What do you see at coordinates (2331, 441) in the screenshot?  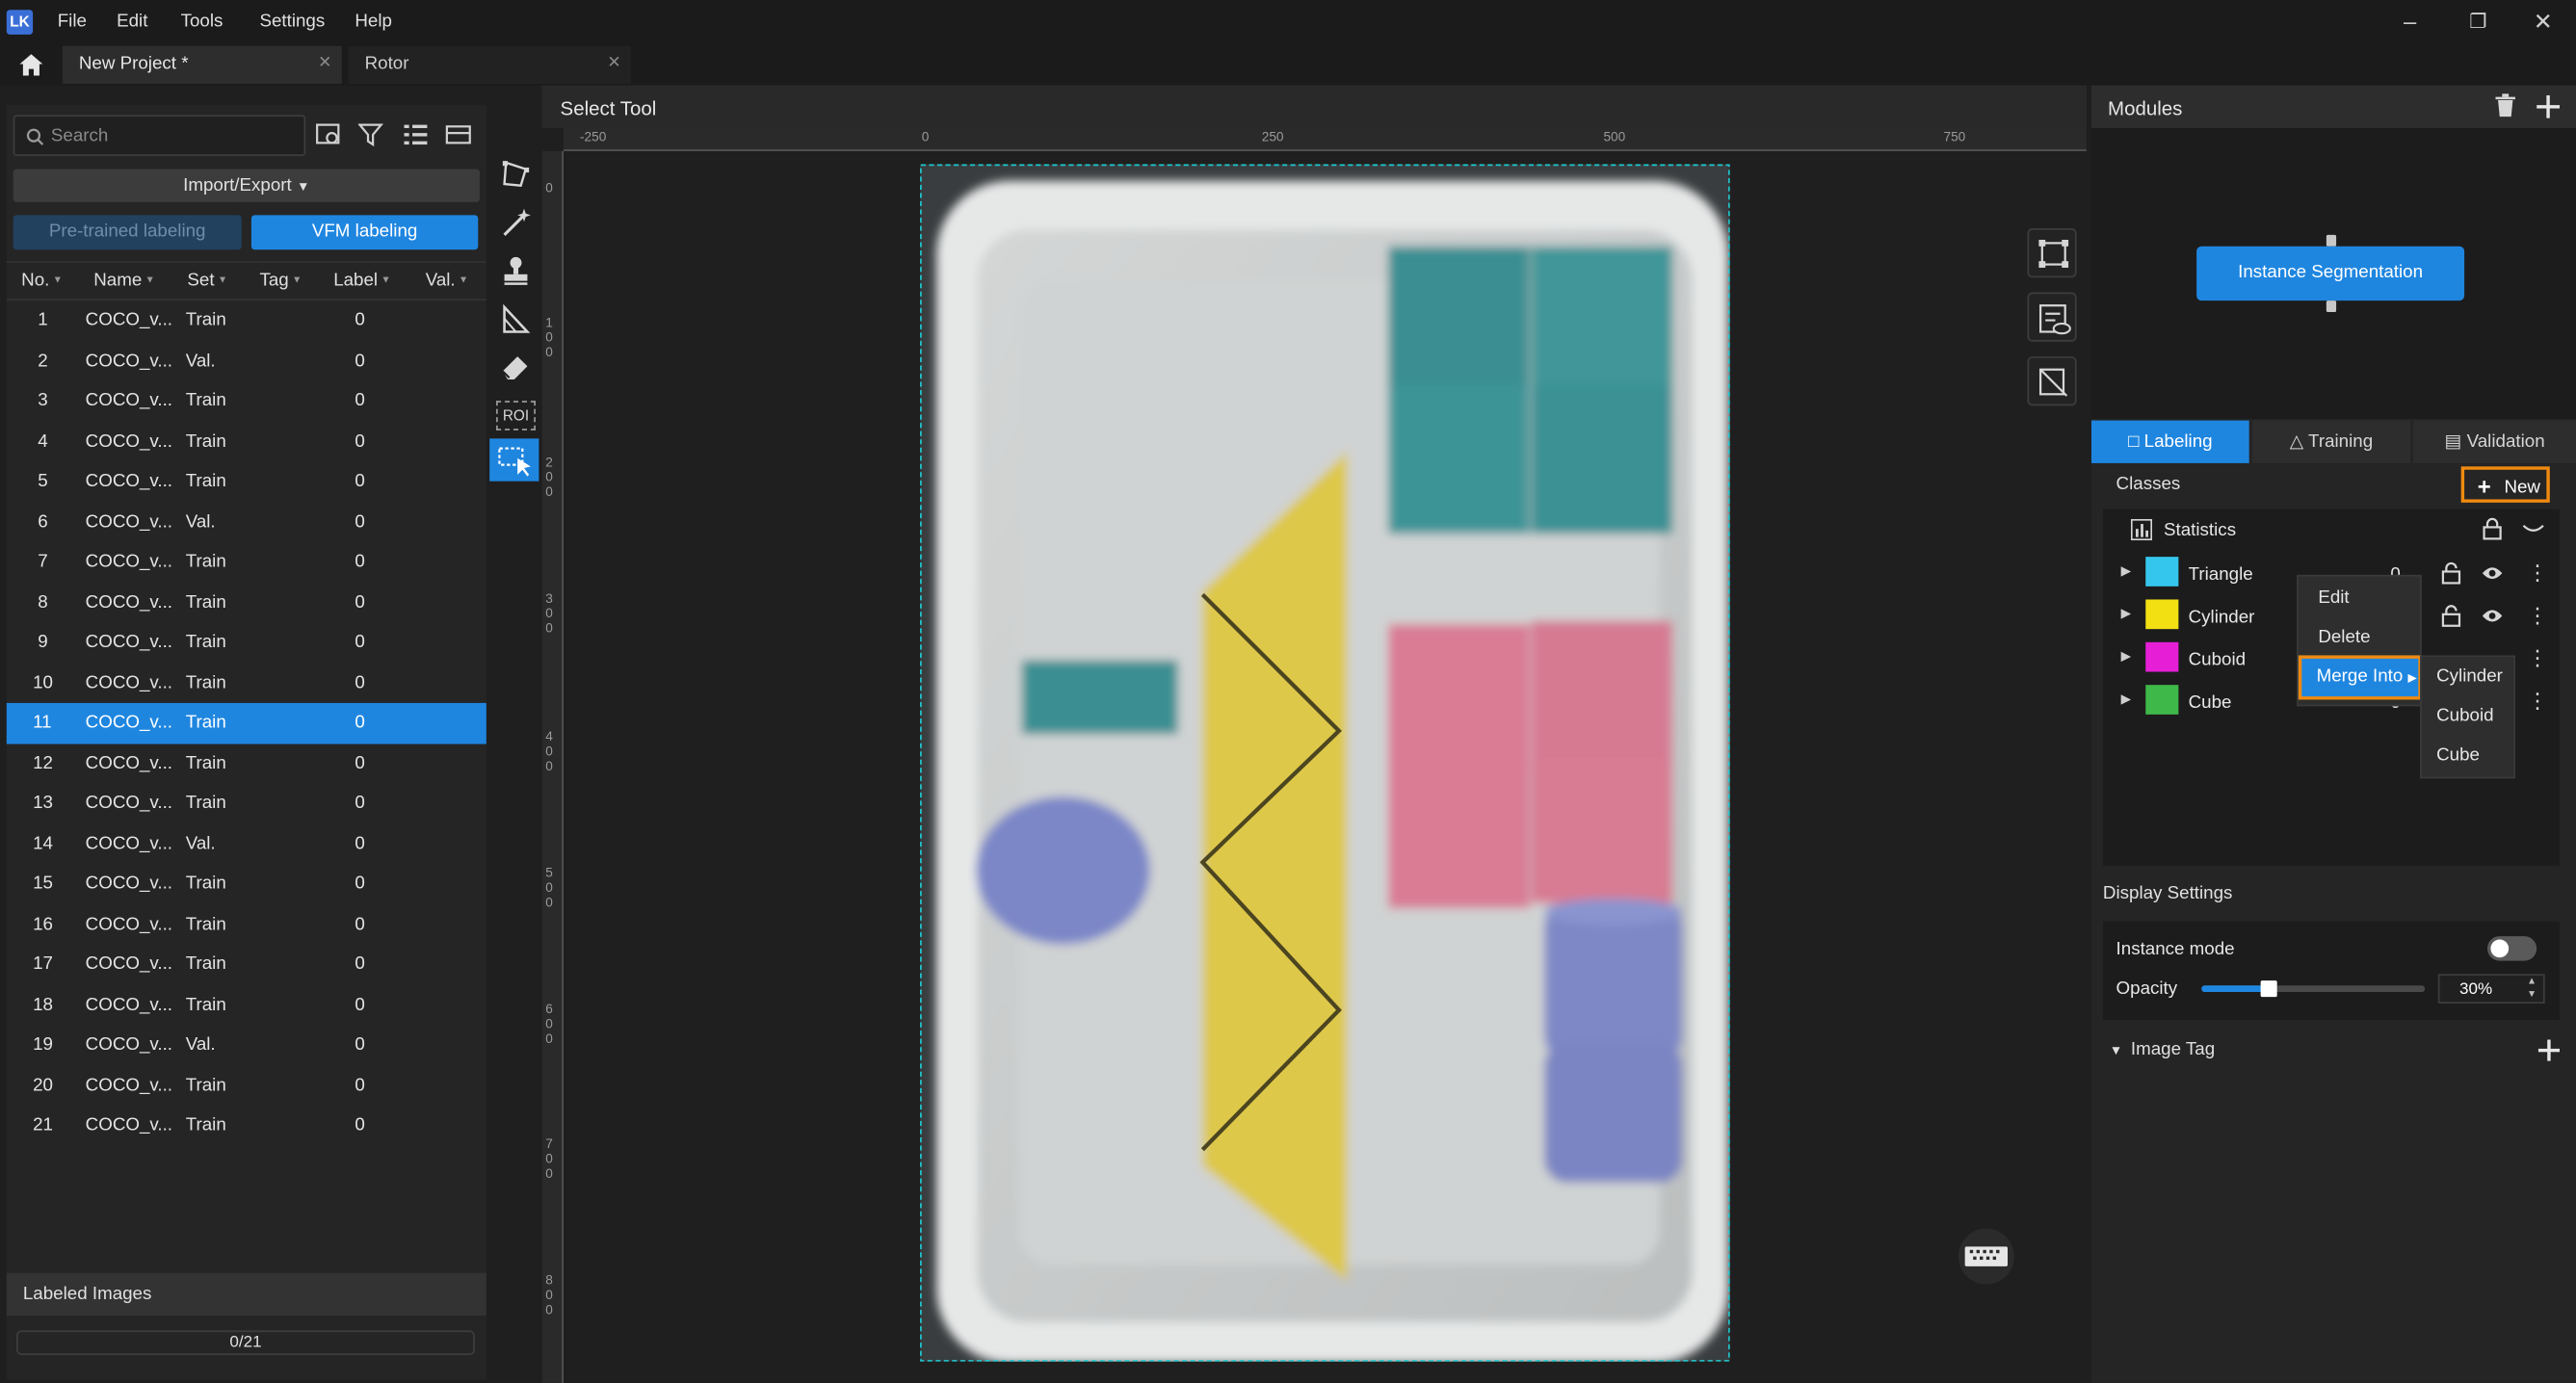 I see `tab-training: △ Training` at bounding box center [2331, 441].